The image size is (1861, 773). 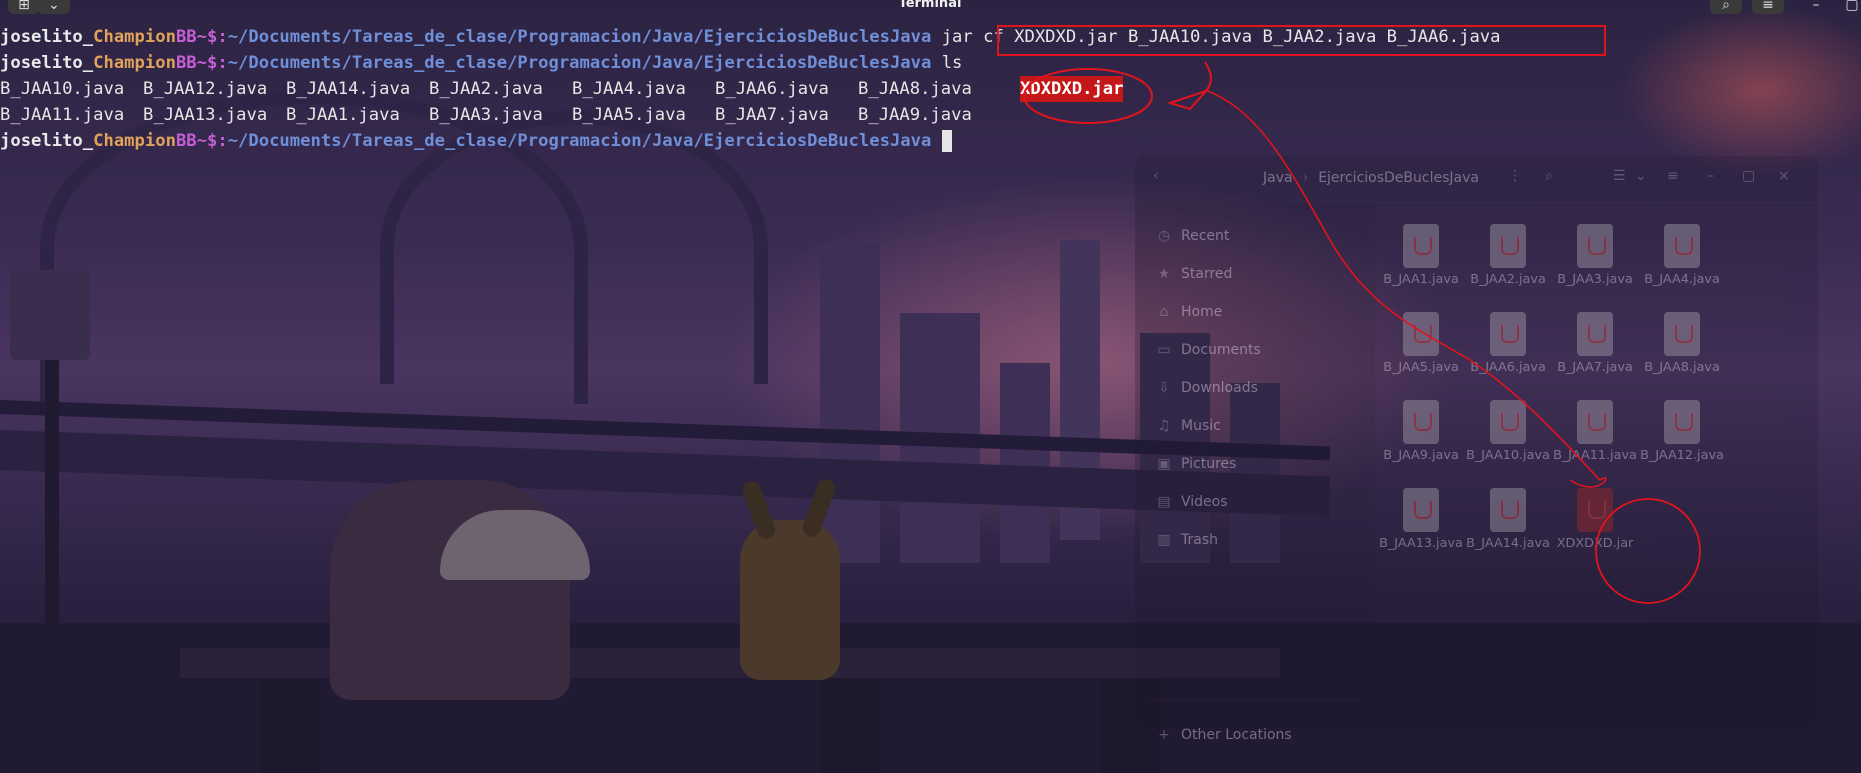 I want to click on arrow-annotation, so click(x=1189, y=86).